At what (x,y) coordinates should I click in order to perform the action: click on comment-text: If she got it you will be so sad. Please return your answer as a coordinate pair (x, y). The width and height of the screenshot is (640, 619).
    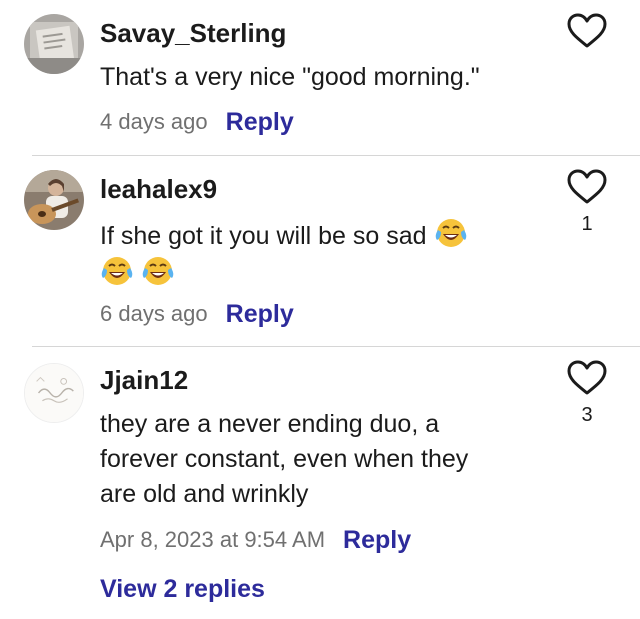
    Looking at the image, I should click on (300, 254).